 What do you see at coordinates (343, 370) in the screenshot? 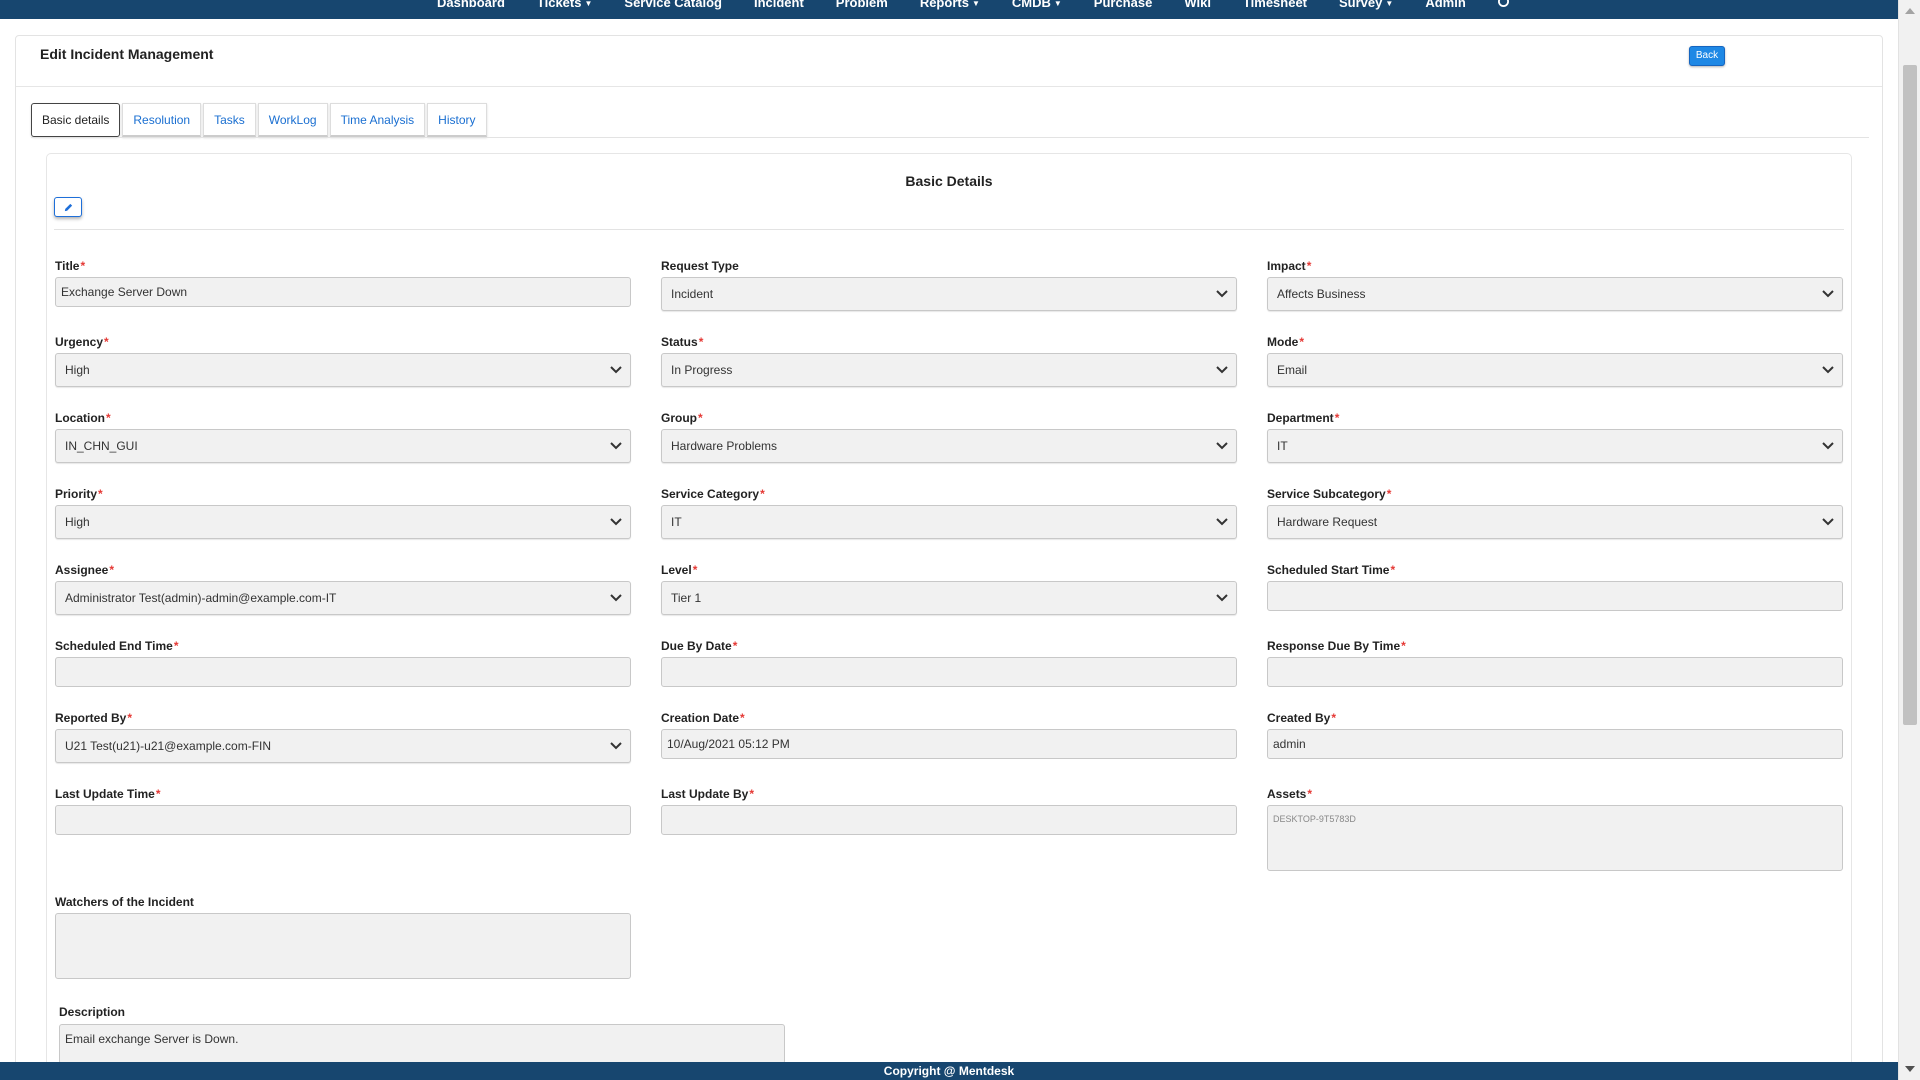
I see `urgency-select: High` at bounding box center [343, 370].